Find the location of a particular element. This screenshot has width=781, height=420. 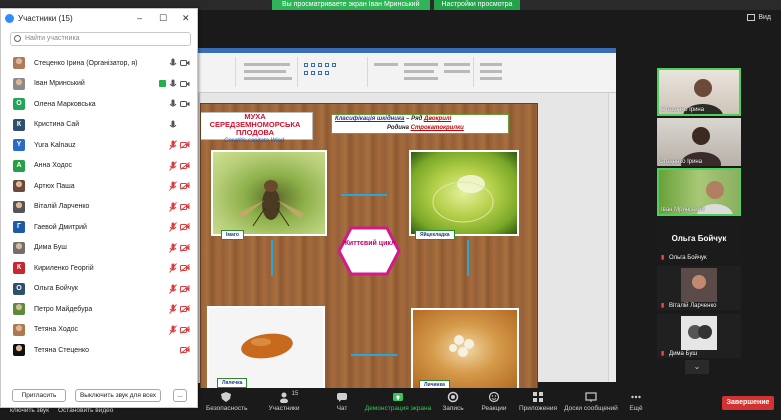

participant-row: Іван Мринський is located at coordinates (99, 84).